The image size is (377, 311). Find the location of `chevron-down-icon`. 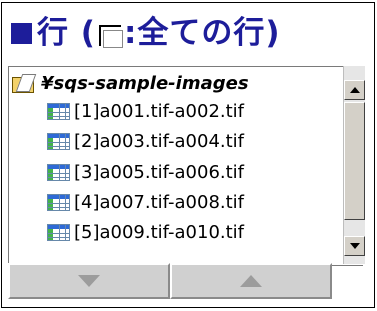

chevron-down-icon is located at coordinates (354, 246).